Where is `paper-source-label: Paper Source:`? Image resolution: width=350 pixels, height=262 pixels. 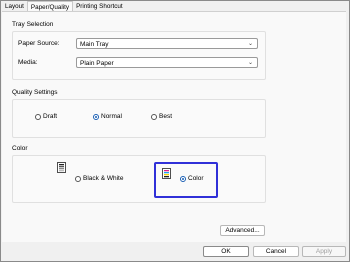
paper-source-label: Paper Source: is located at coordinates (39, 43).